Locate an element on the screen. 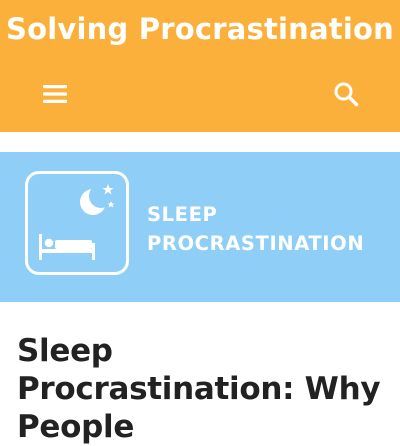 This screenshot has width=400, height=446. hamburger-menu-icon is located at coordinates (55, 94).